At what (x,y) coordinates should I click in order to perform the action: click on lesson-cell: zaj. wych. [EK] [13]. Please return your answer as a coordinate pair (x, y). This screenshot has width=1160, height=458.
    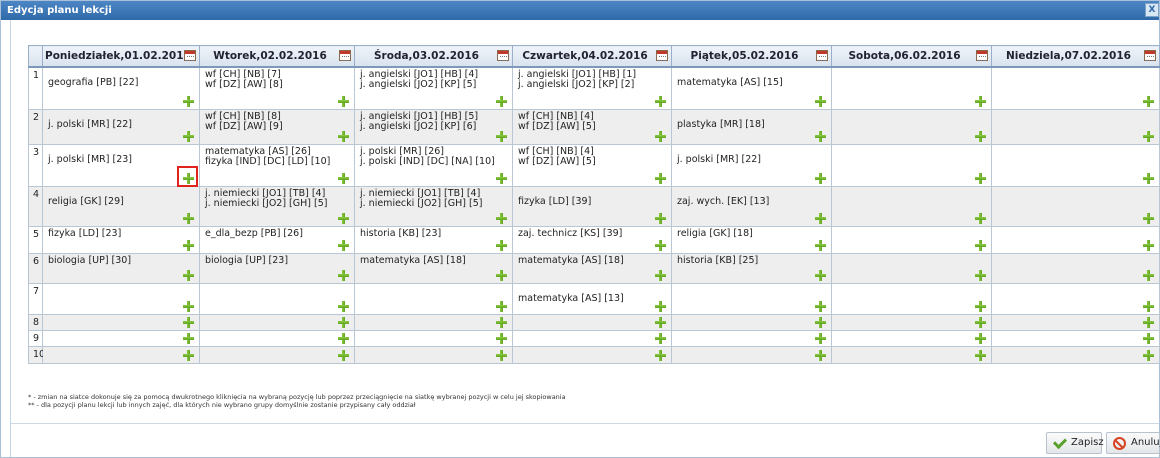
    Looking at the image, I should click on (751, 206).